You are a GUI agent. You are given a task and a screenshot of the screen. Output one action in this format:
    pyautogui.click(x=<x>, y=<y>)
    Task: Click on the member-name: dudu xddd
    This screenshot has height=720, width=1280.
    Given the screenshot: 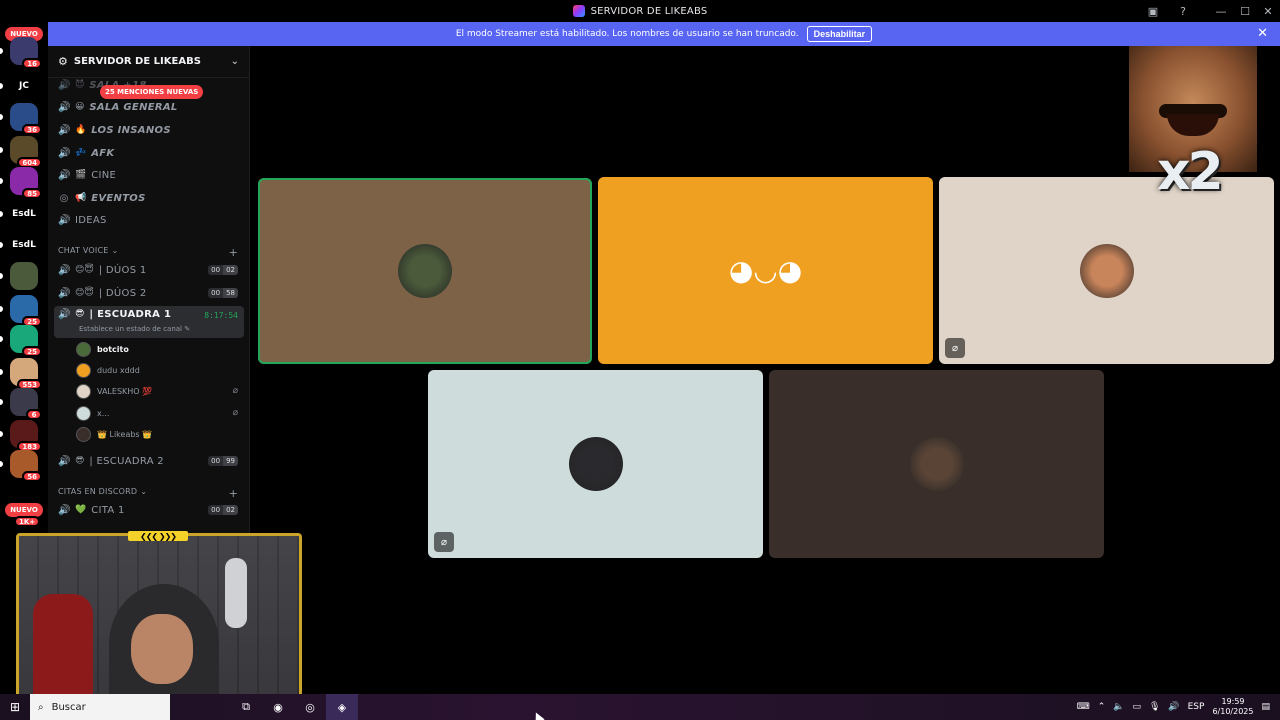 What is the action you would take?
    pyautogui.click(x=118, y=370)
    